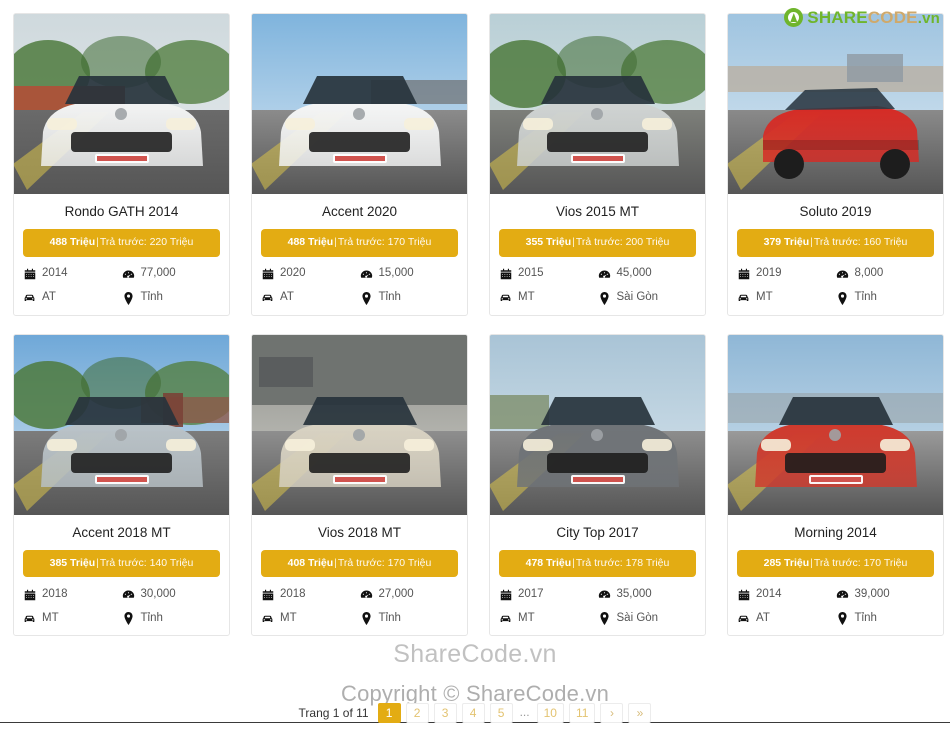  I want to click on spec-mileage: 39,000, so click(885, 594).